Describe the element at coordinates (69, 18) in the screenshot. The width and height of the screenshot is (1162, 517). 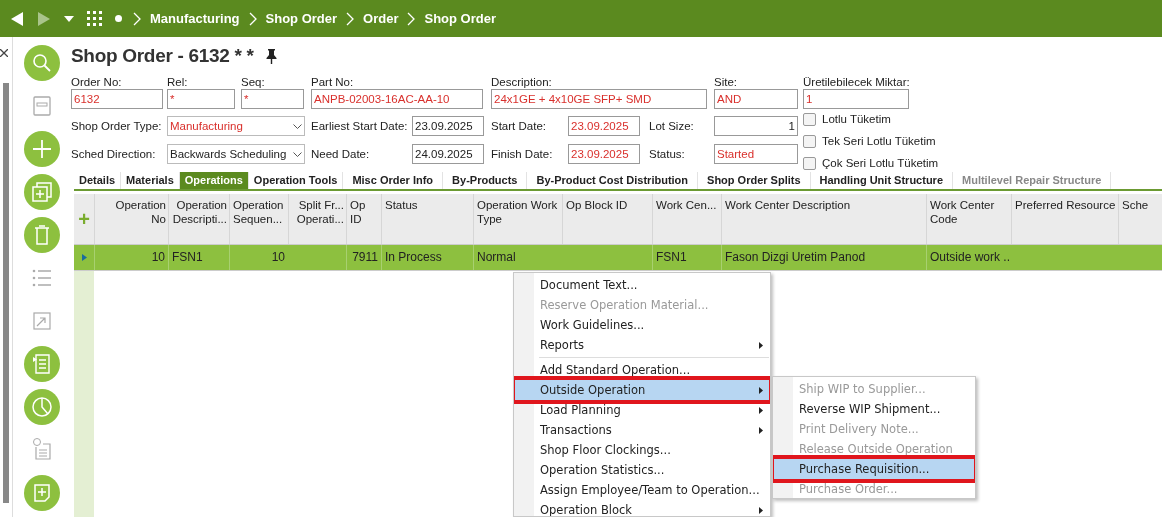
I see `dropdown-caret-icon` at that location.